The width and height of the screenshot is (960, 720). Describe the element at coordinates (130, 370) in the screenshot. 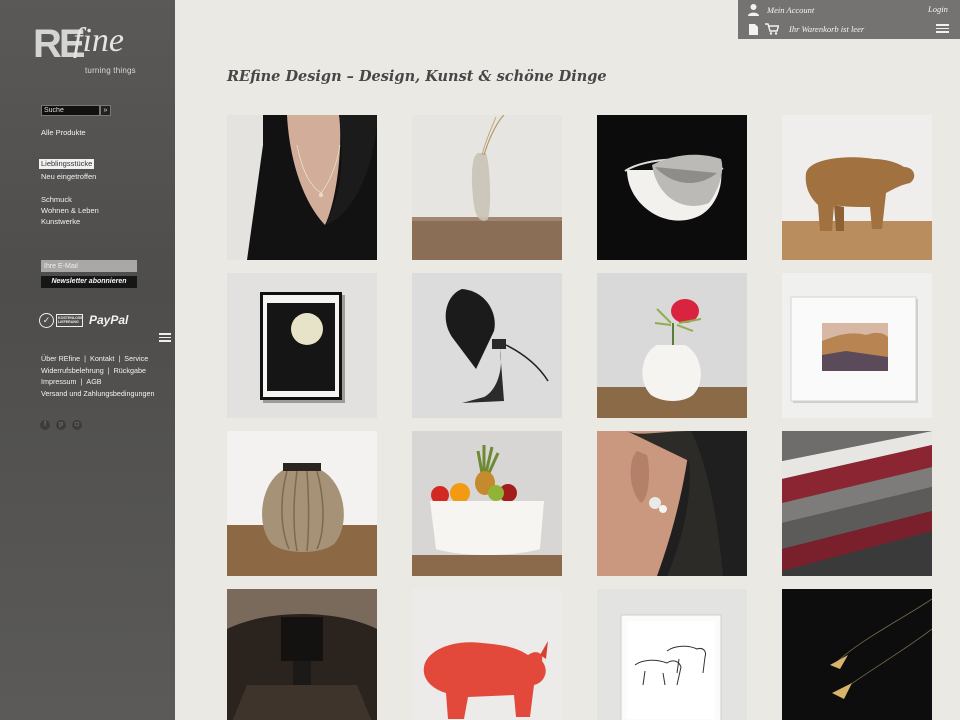

I see `footer-returns-link: Rückgabe` at that location.